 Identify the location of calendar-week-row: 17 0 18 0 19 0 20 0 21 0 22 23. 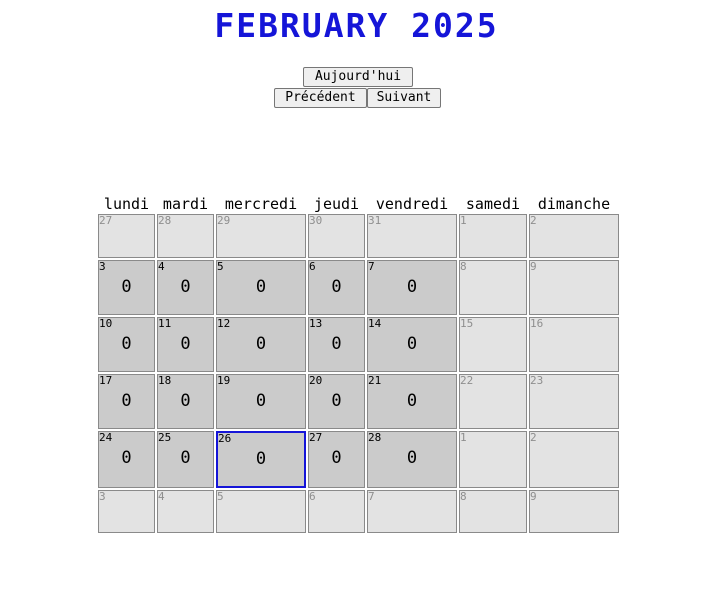
(358, 401).